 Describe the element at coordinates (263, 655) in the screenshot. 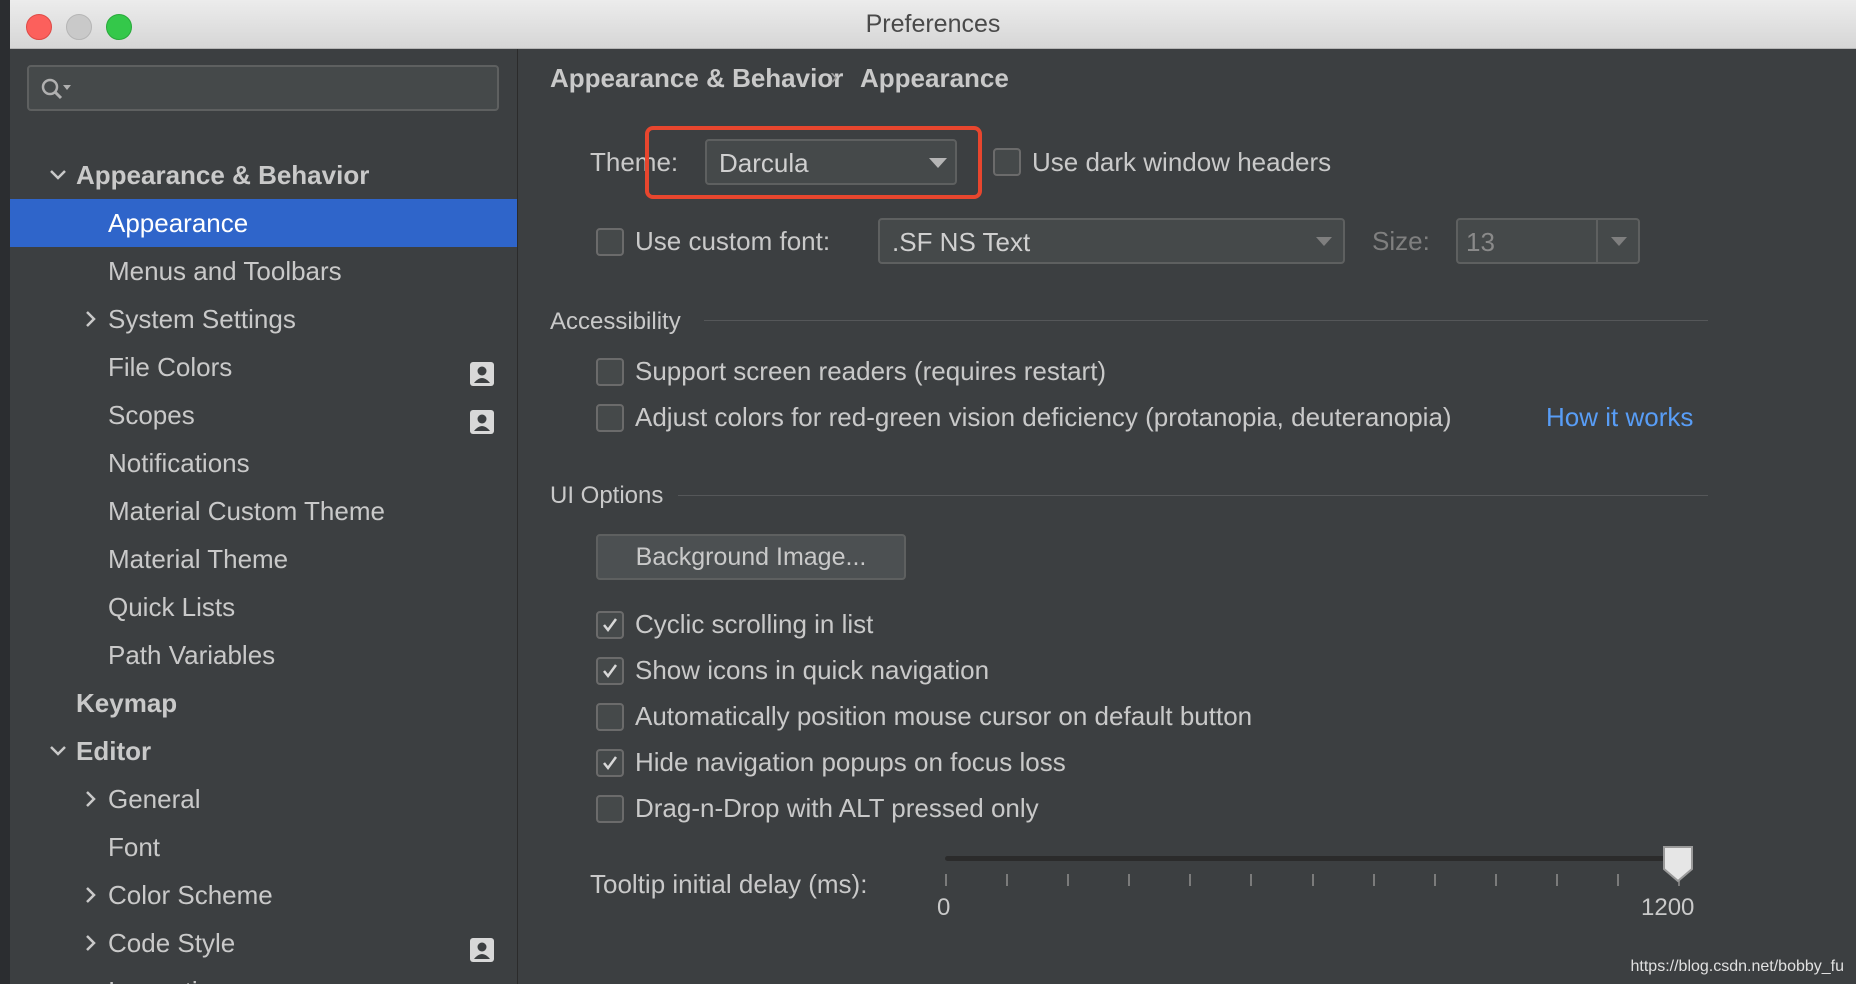

I see `sidebar-item-path-variables: Path Variables` at that location.